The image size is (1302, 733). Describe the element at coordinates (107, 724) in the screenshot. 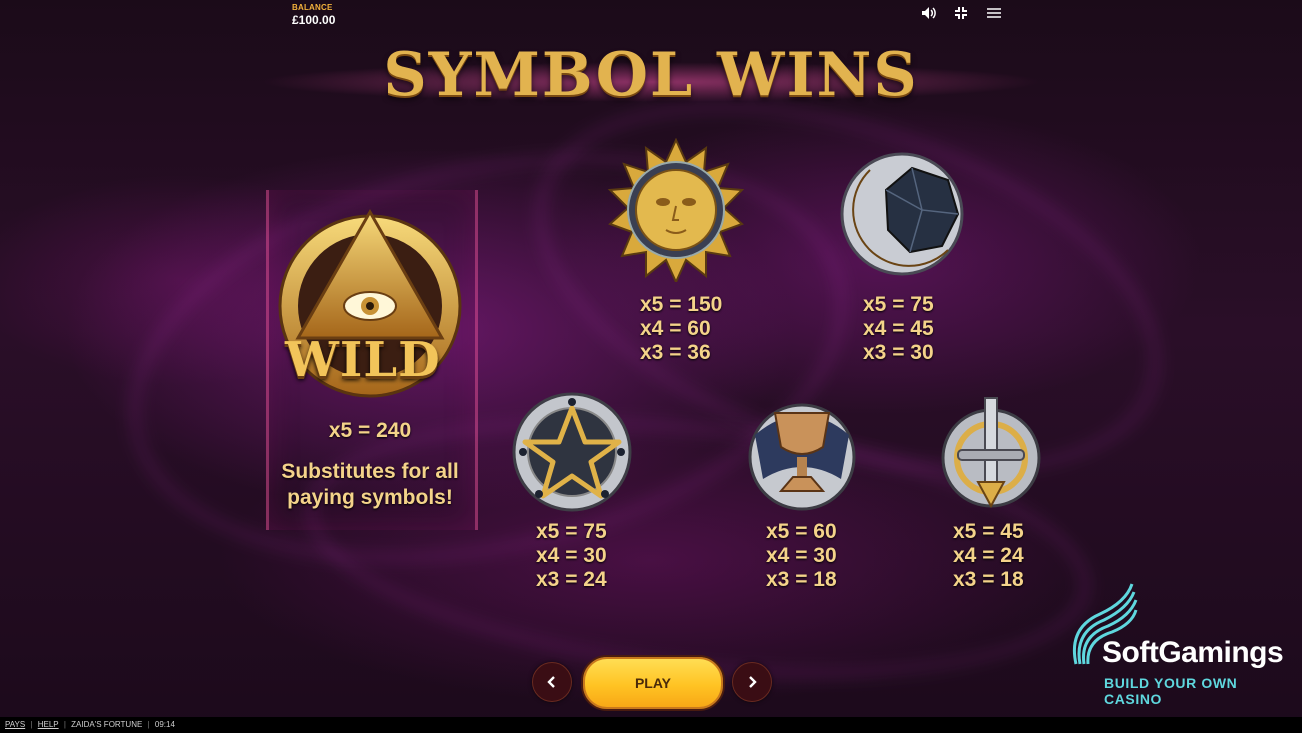

I see `game-name: ZAIDA'S FORTUNE` at that location.